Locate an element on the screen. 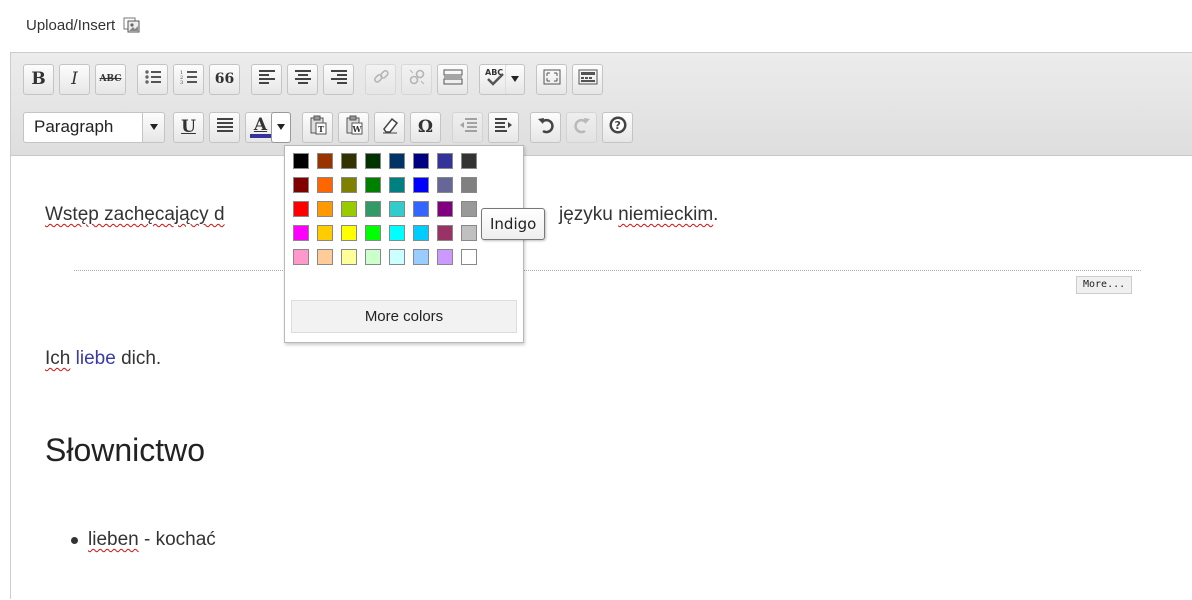 The image size is (1192, 600). underline-button: U is located at coordinates (188, 127).